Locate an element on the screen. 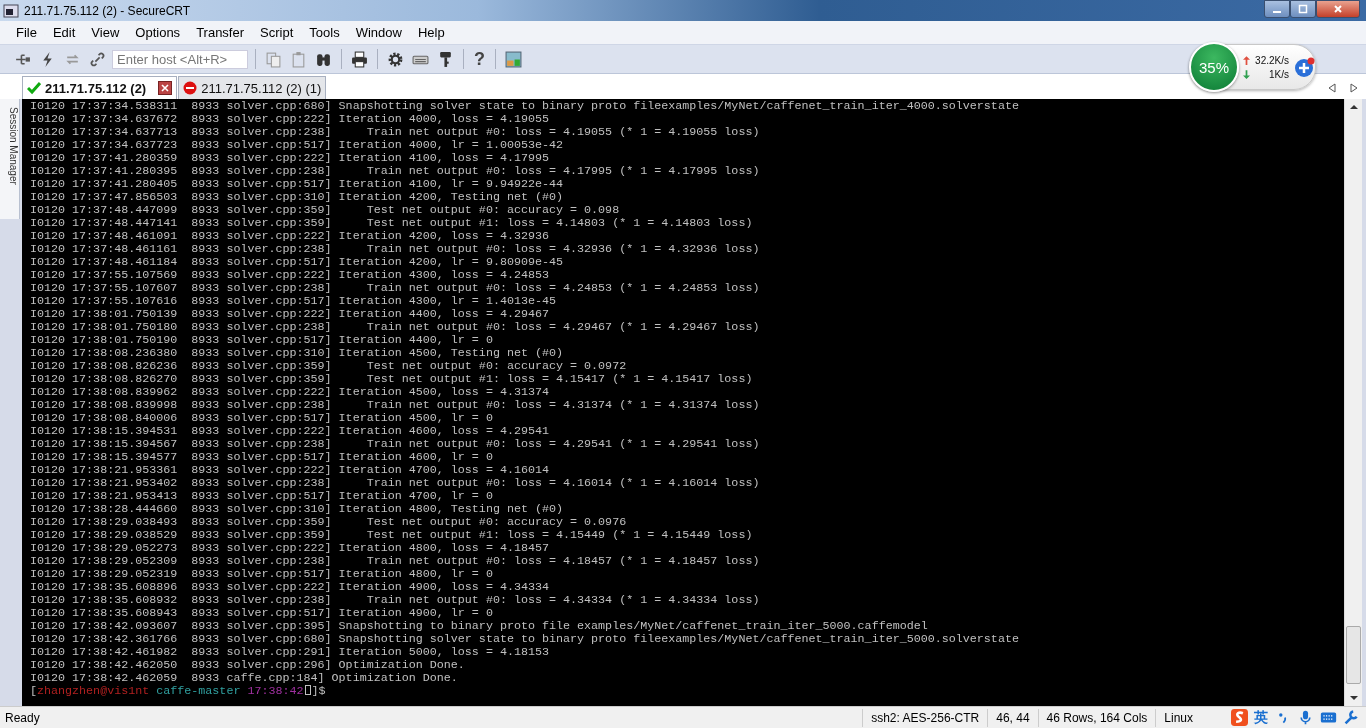 Image resolution: width=1366 pixels, height=728 pixels. terminal-line: I0120 17:38:42.462059 8933 caffe.cpp:184] Optimization Done. is located at coordinates (244, 678).